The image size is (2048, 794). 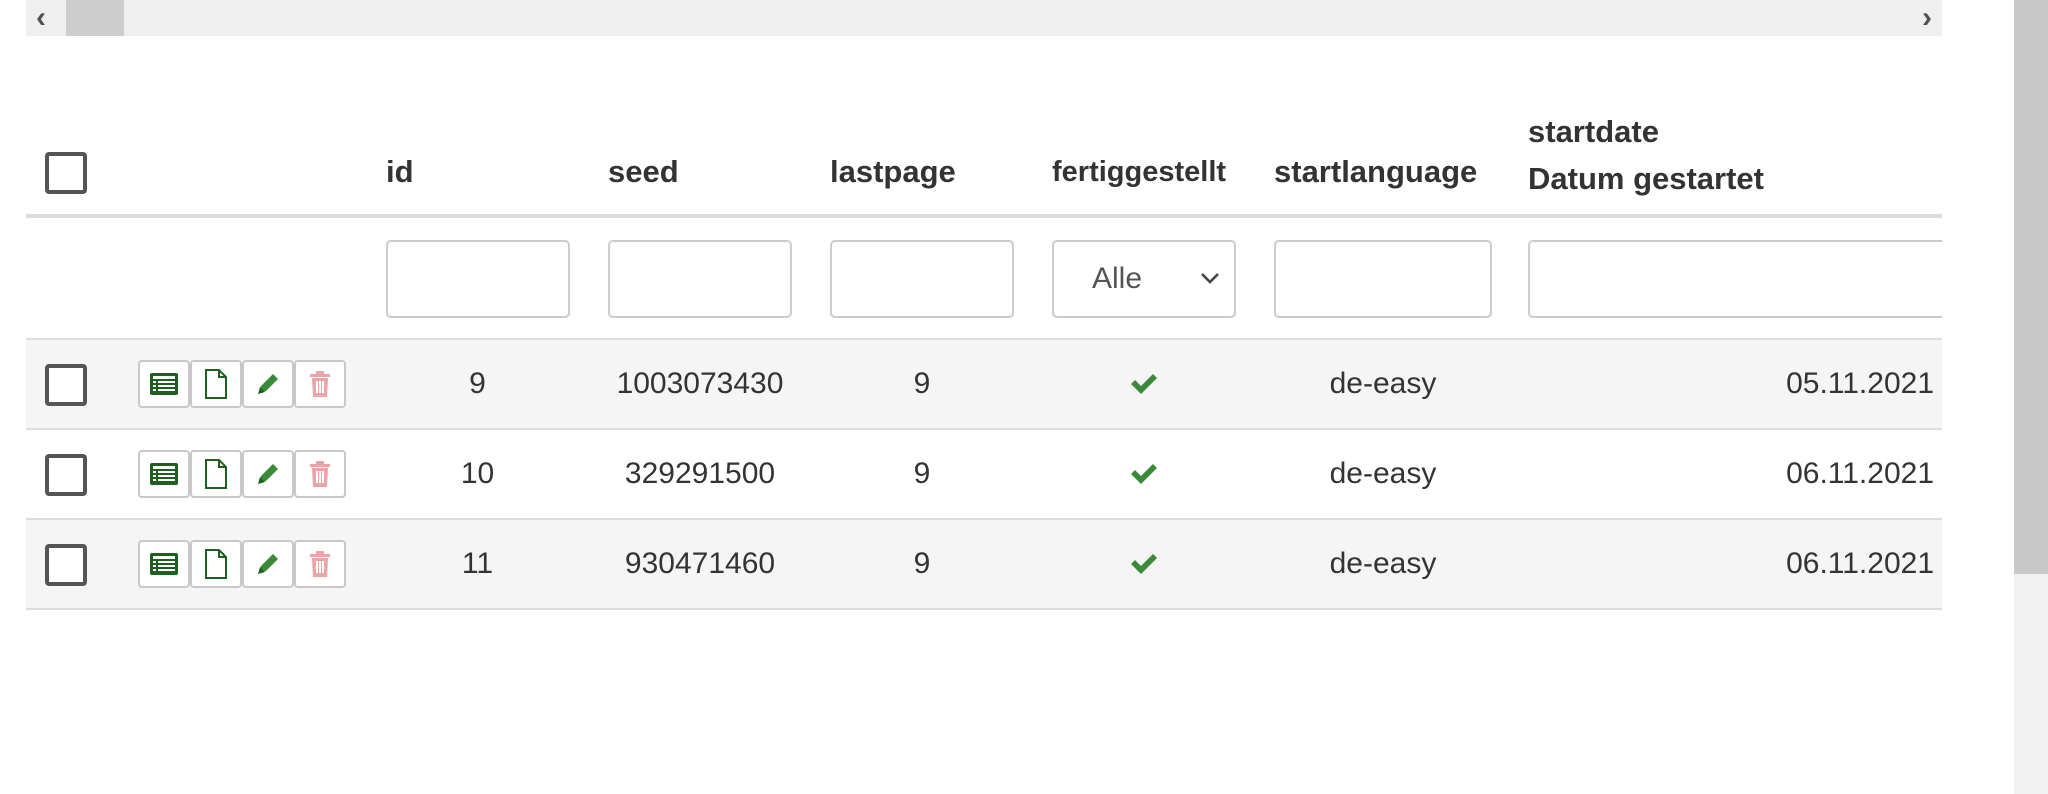 I want to click on filter-seed-input, so click(x=700, y=279).